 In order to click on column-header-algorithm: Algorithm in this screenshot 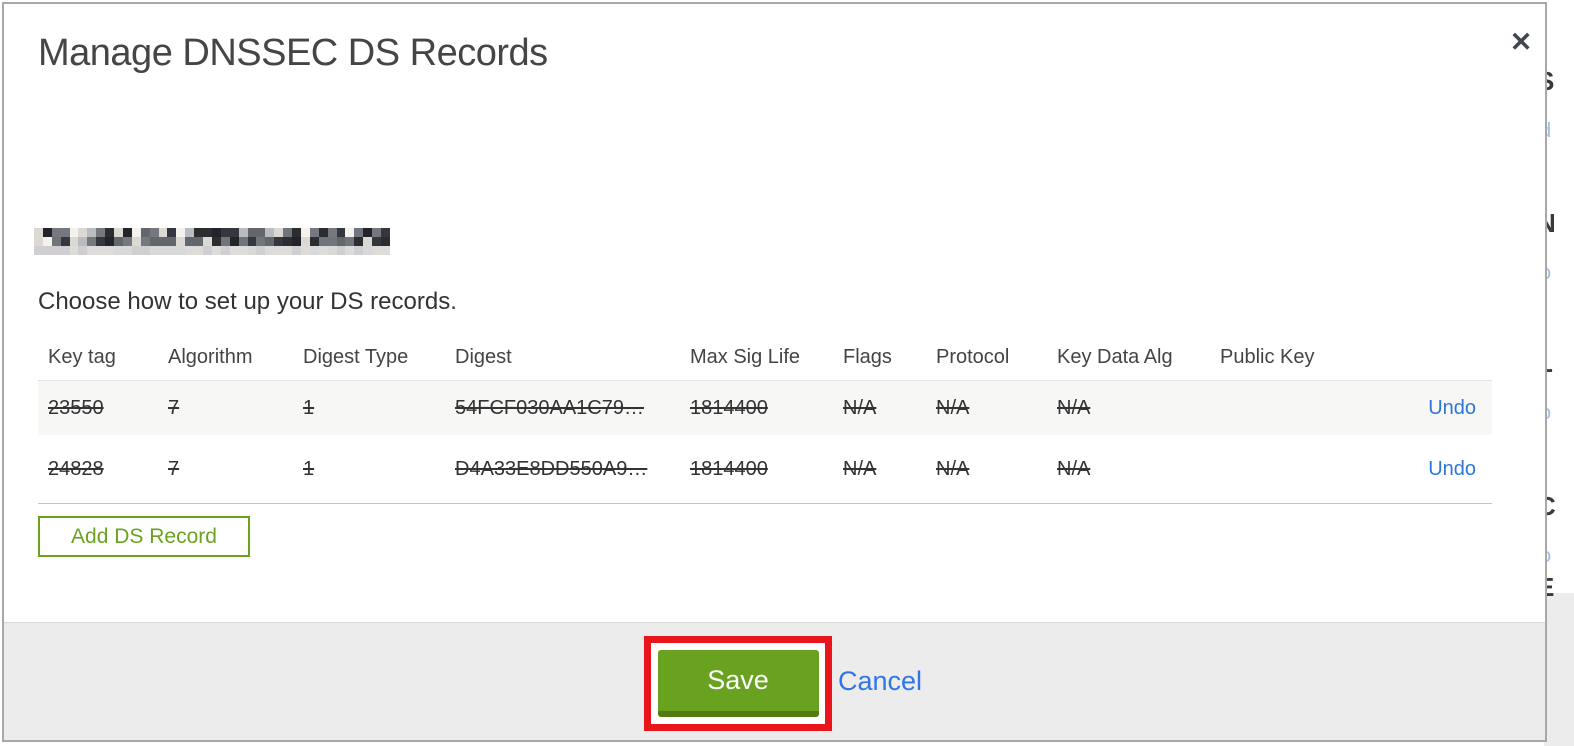, I will do `click(210, 356)`.